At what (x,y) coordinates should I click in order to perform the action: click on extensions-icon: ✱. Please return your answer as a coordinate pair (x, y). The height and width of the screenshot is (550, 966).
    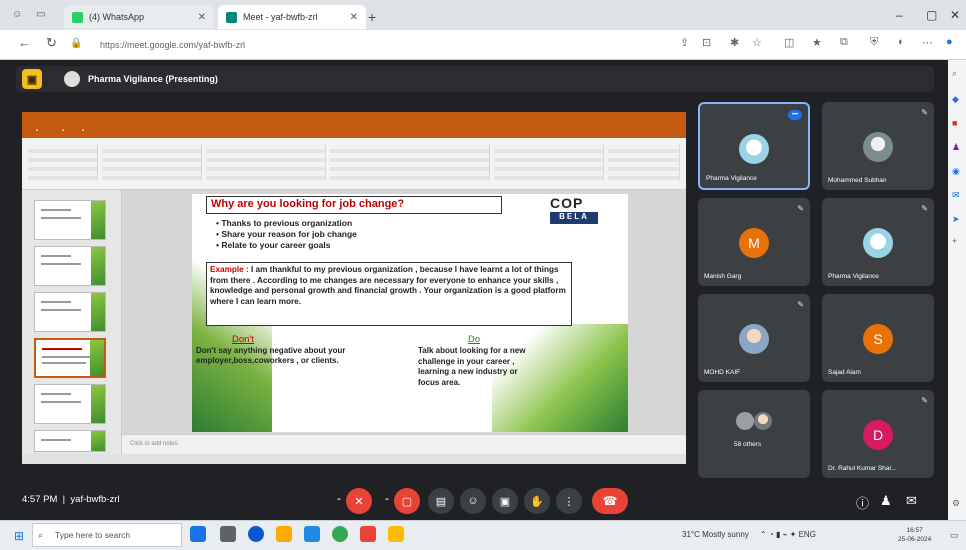
    Looking at the image, I should click on (734, 42).